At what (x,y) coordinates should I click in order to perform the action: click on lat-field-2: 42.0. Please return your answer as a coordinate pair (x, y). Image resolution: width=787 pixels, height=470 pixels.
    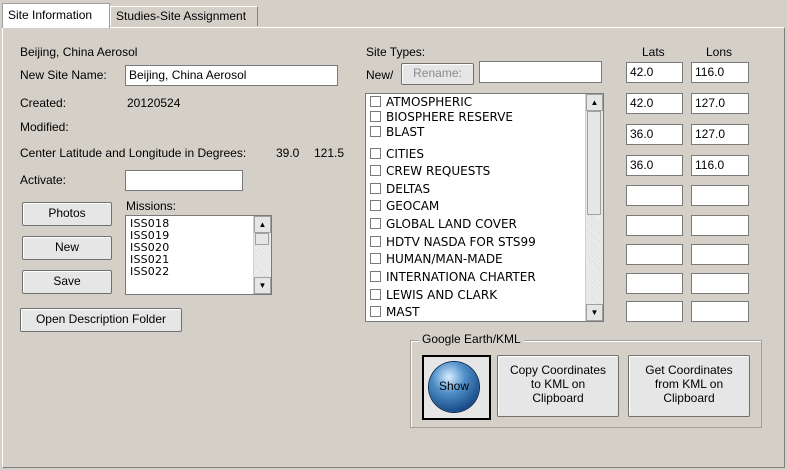
    Looking at the image, I should click on (654, 103).